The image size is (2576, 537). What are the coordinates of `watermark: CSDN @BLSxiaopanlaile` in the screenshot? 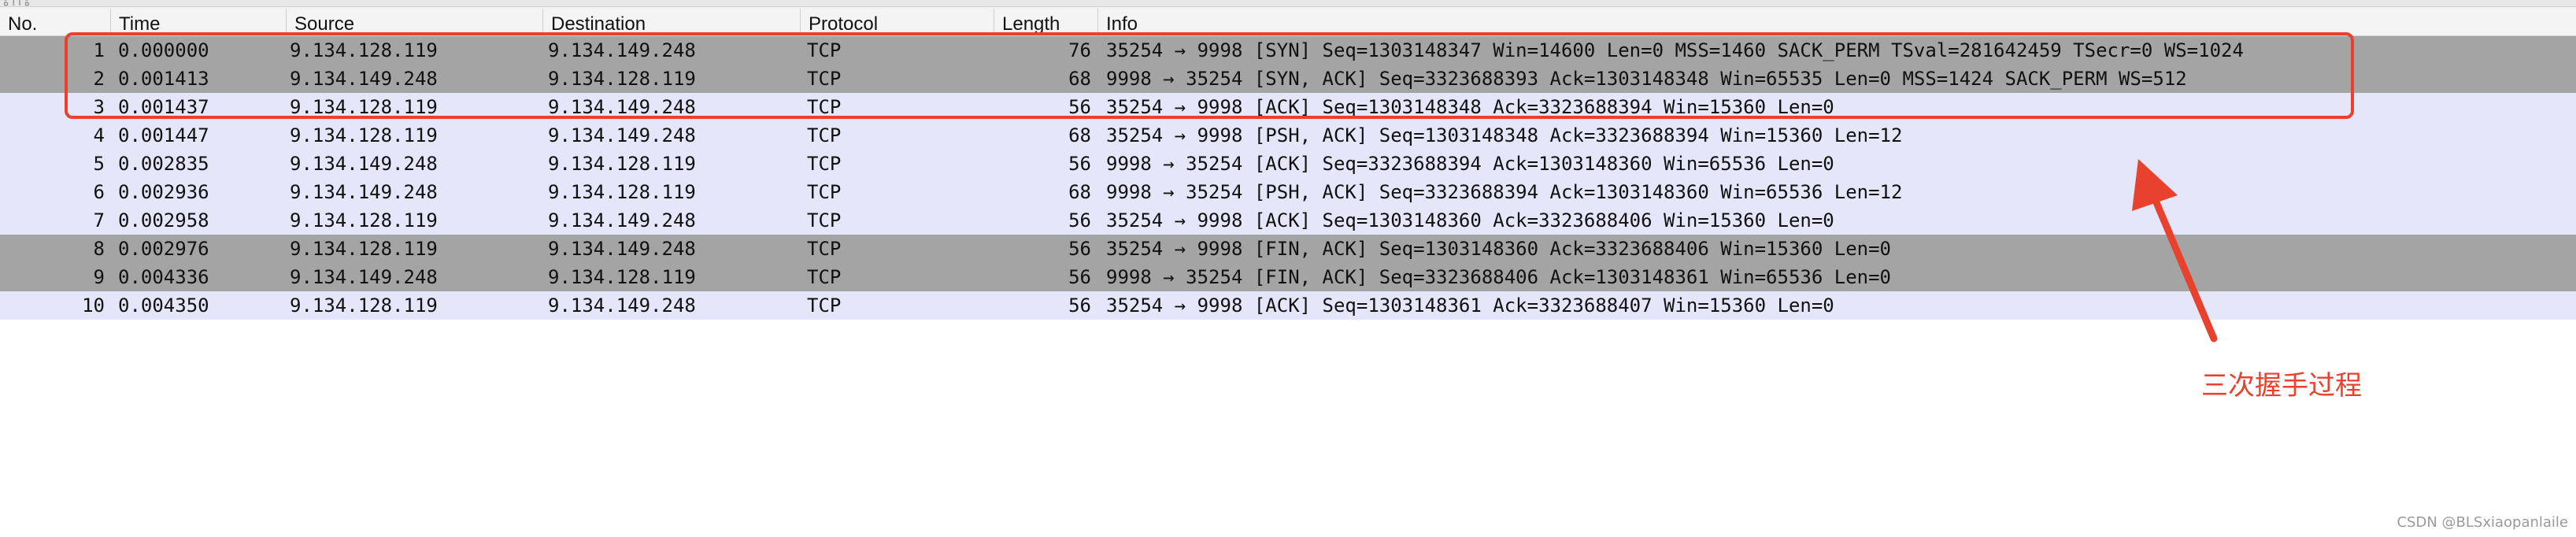 It's located at (2482, 523).